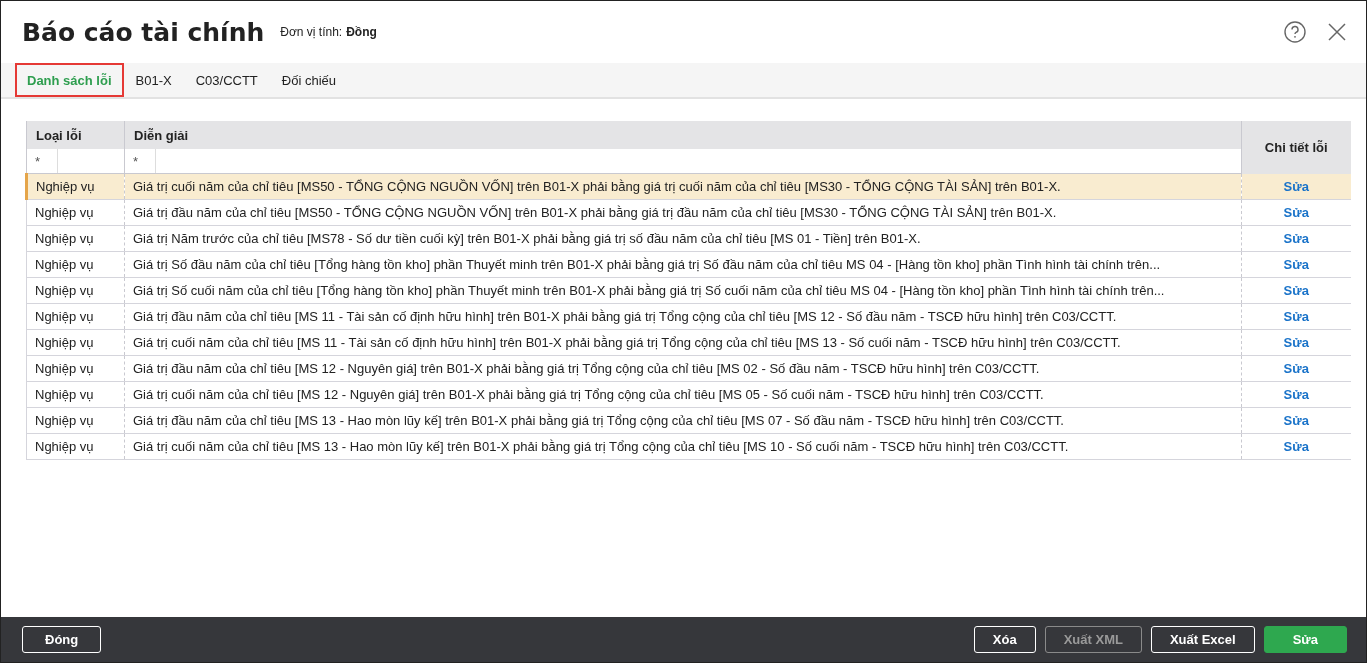  Describe the element at coordinates (62, 639) in the screenshot. I see `footer-button: Đóng` at that location.